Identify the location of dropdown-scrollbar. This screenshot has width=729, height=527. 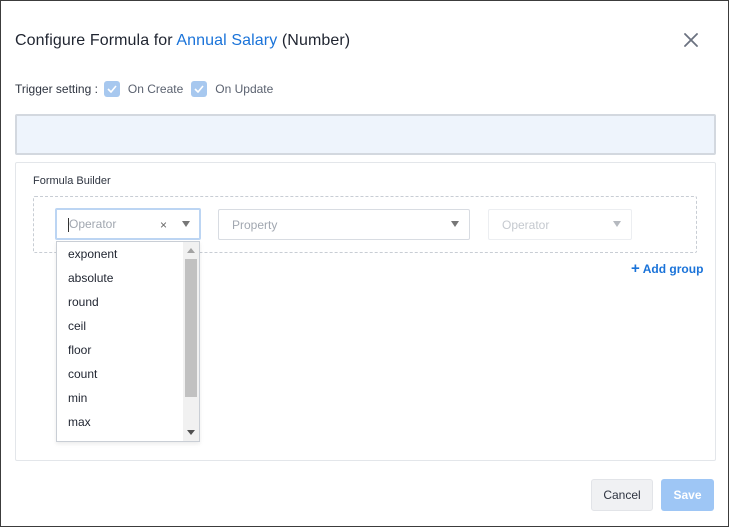
(191, 341).